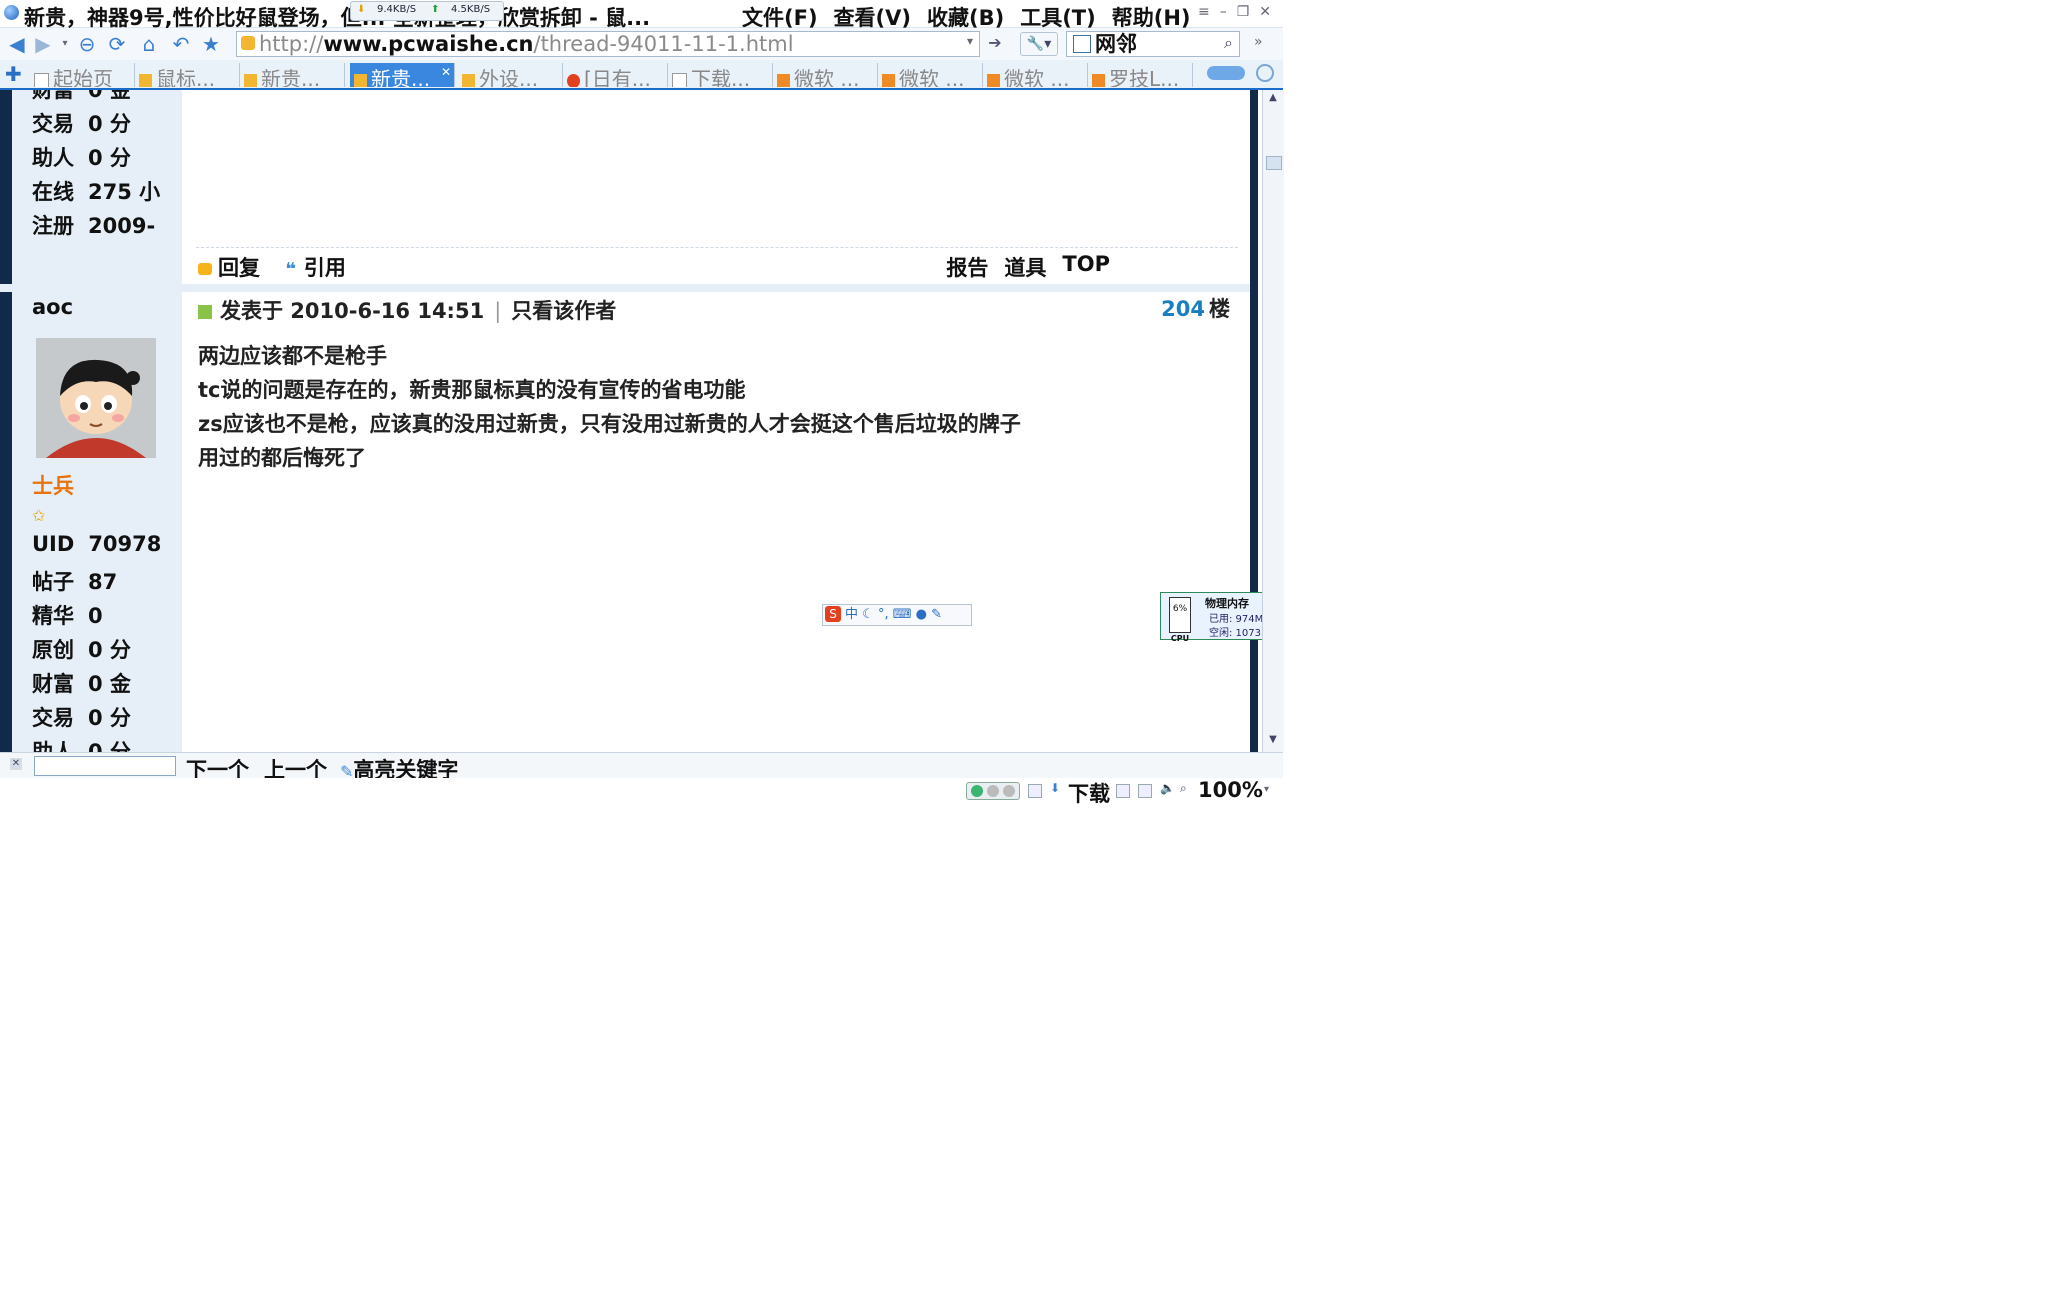  Describe the element at coordinates (995, 43) in the screenshot. I see `go-arrow-icon: ➔` at that location.